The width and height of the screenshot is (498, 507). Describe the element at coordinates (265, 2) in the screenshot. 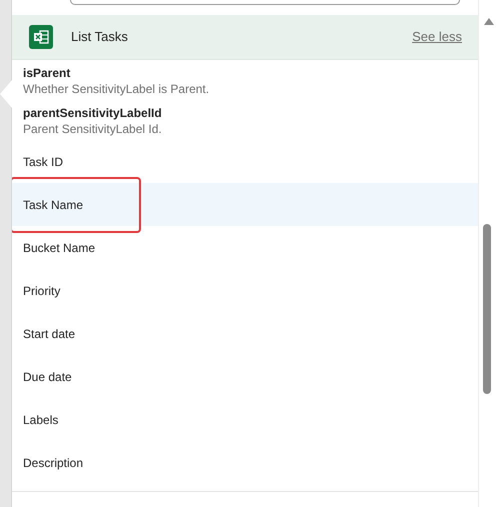

I see `search-field` at that location.